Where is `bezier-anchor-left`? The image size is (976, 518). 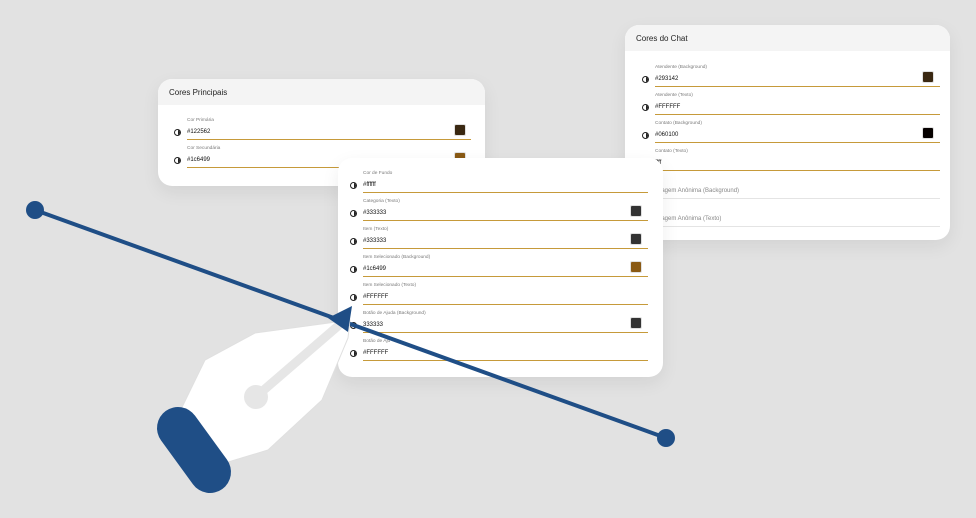
bezier-anchor-left is located at coordinates (35, 210).